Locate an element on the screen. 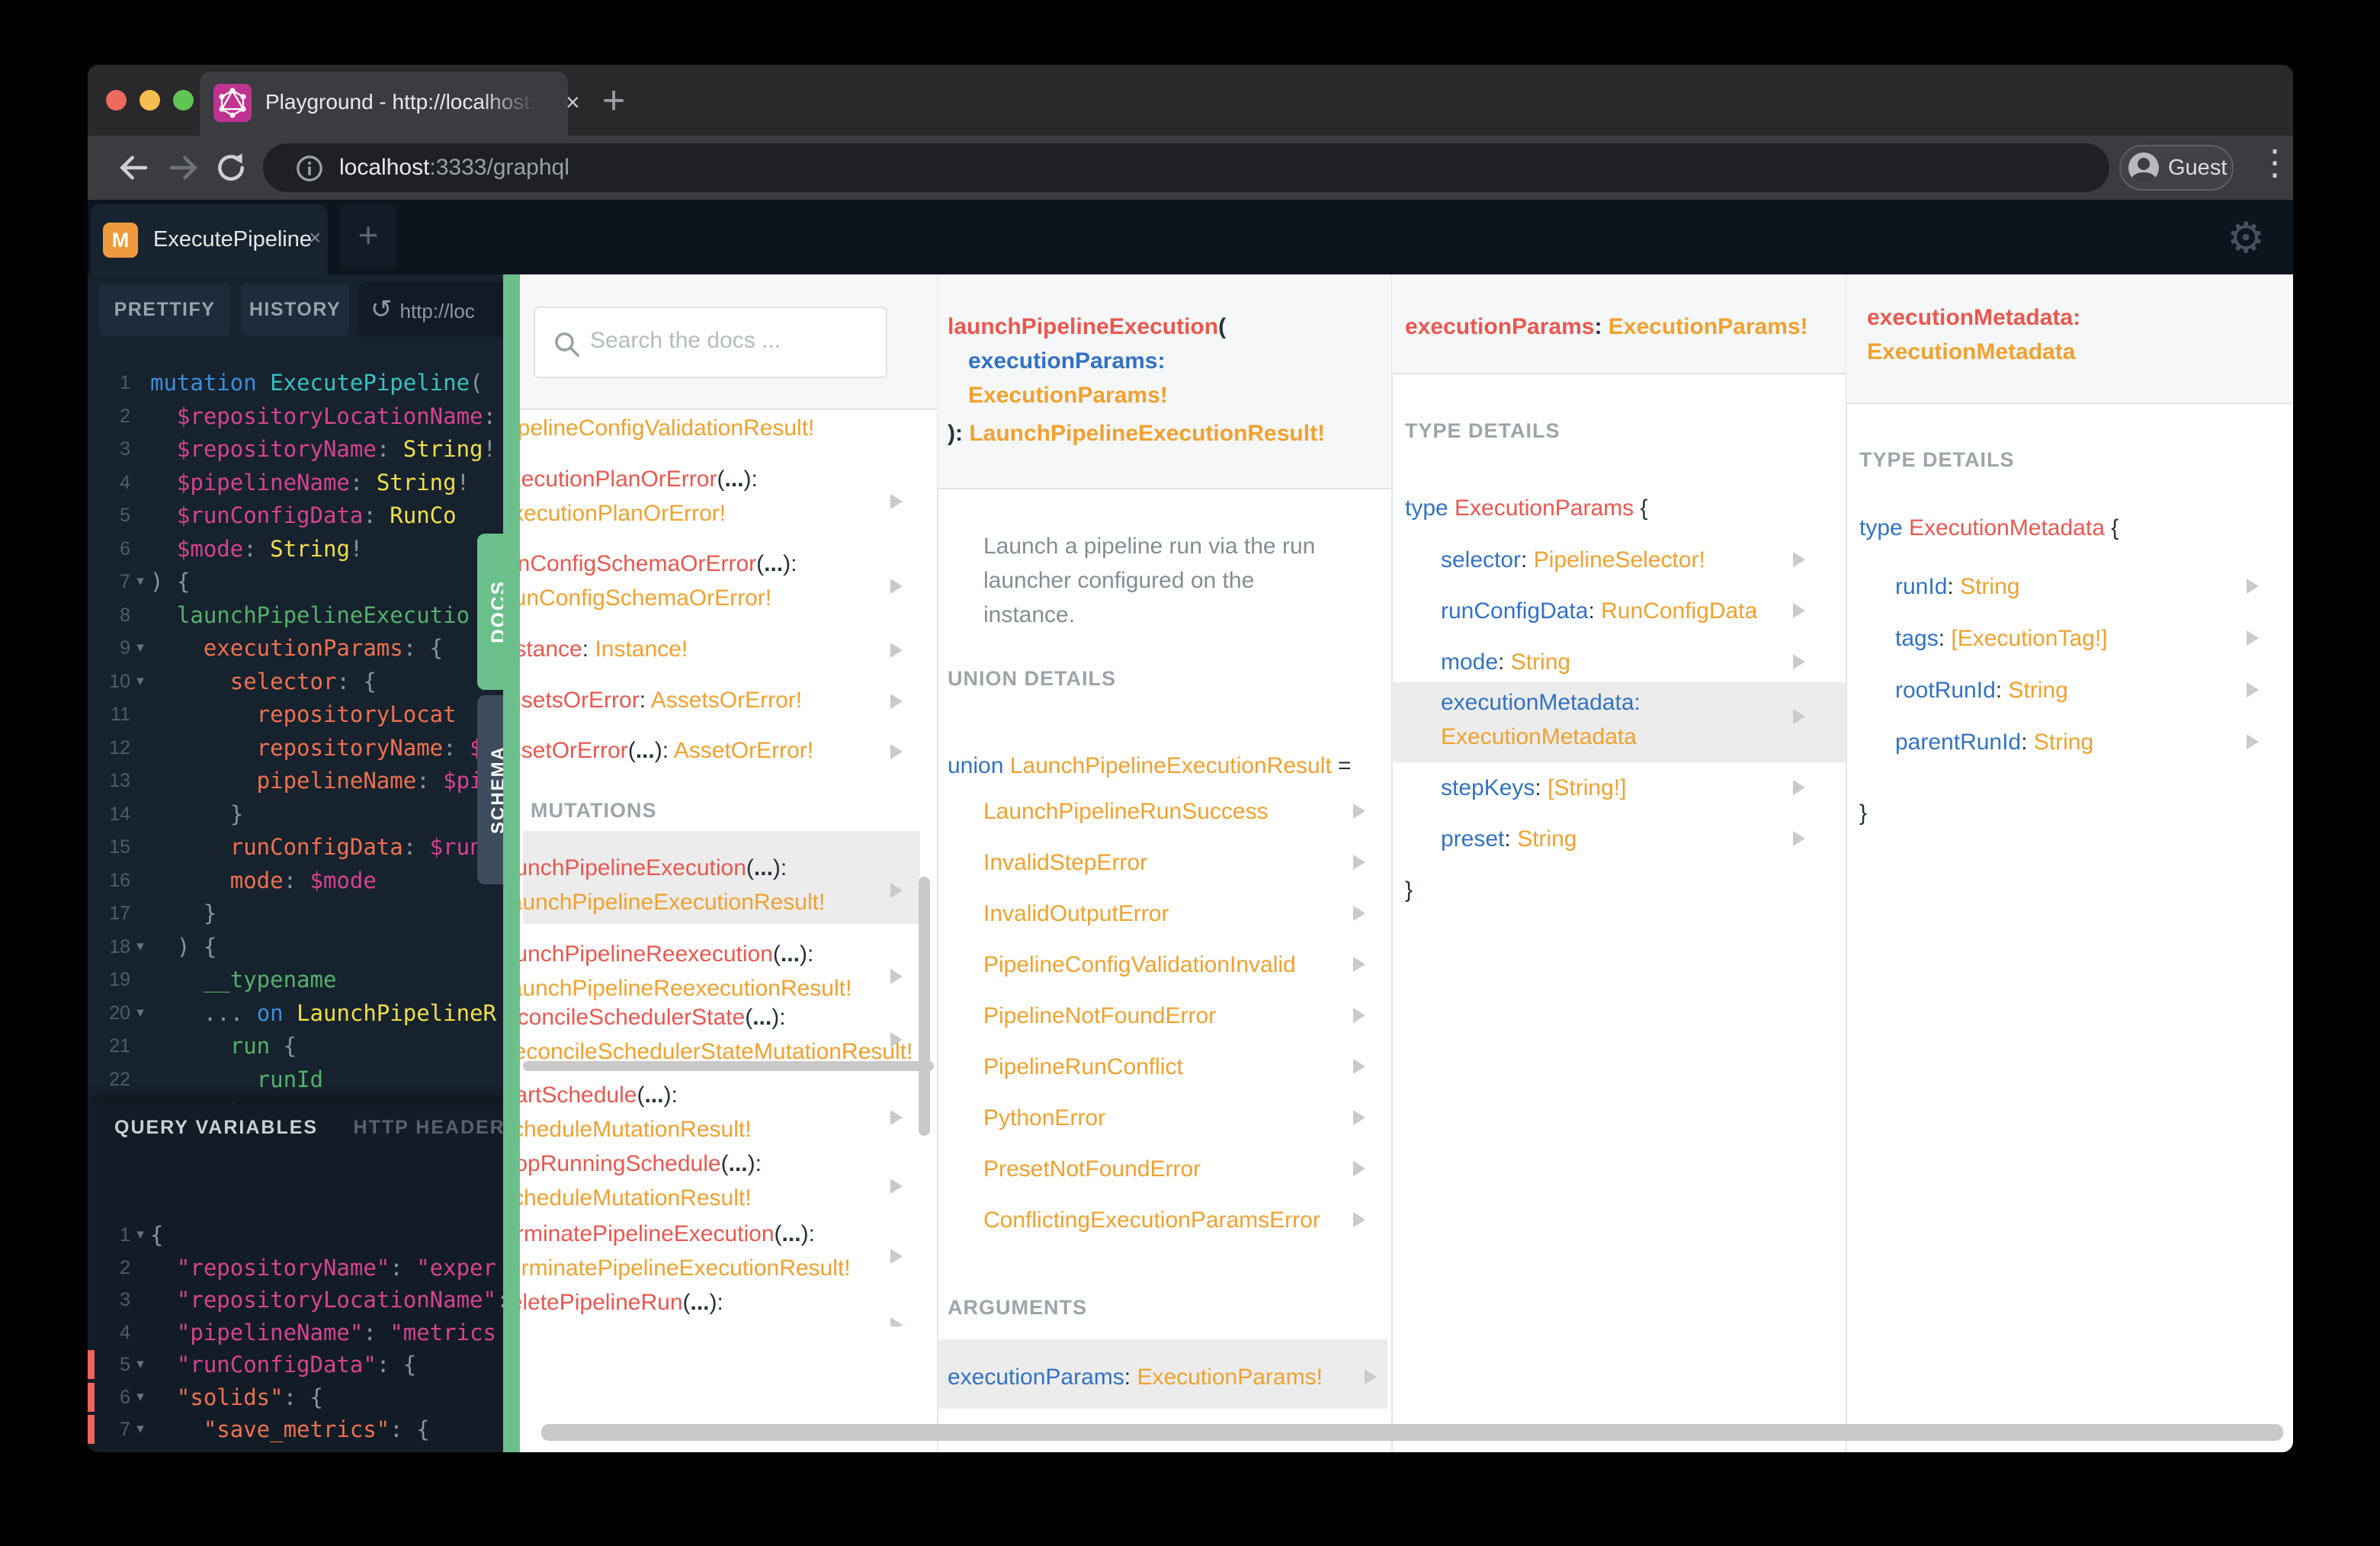 The height and width of the screenshot is (1546, 2380). type-field: parentRunId: String is located at coordinates (1994, 742).